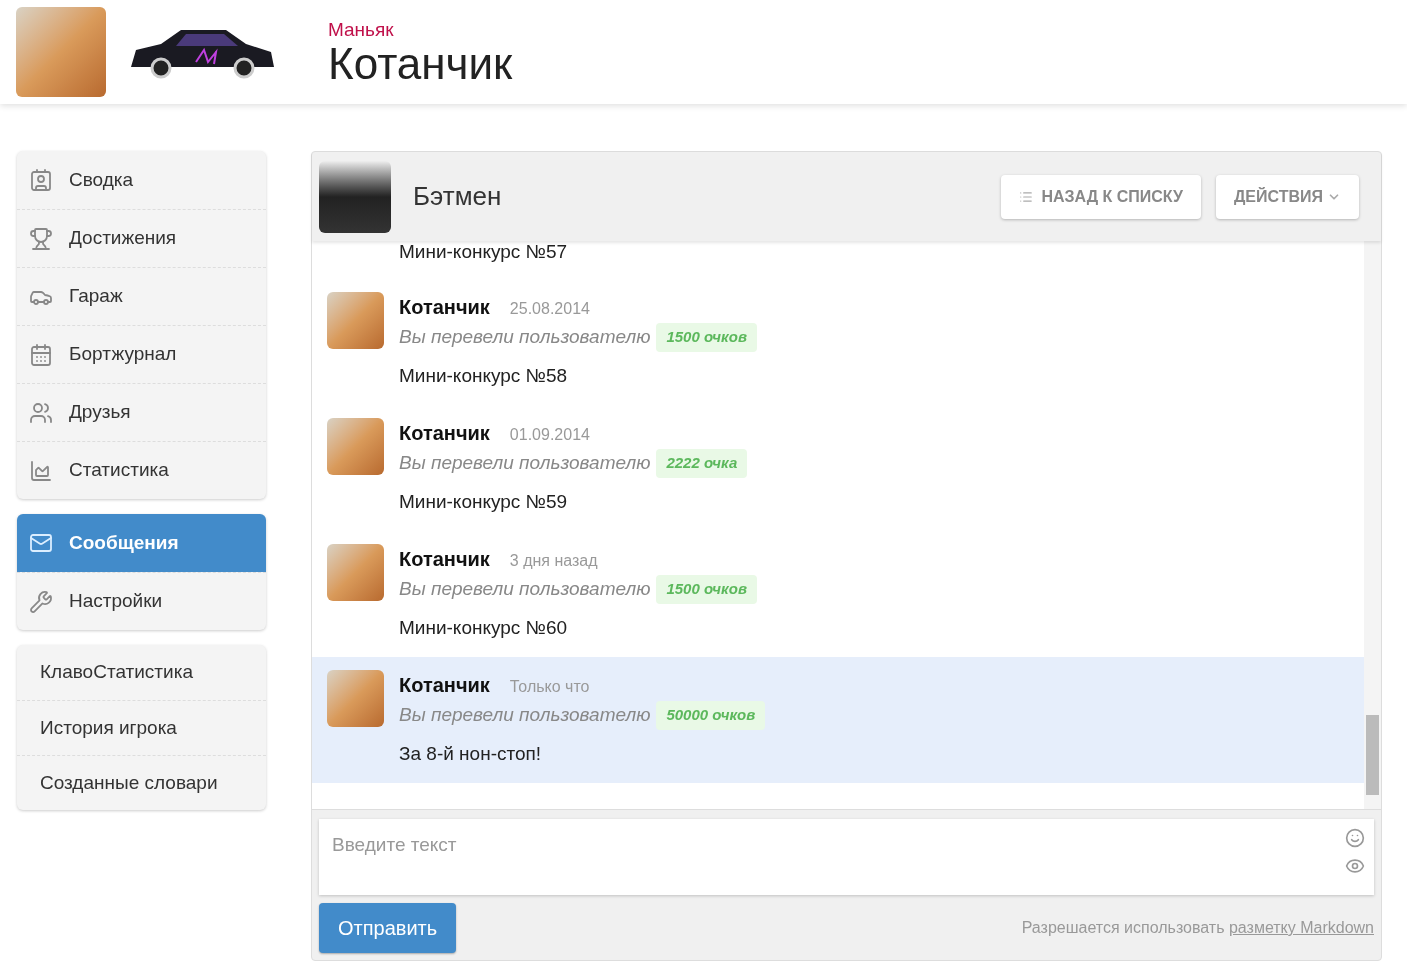 Image resolution: width=1407 pixels, height=975 pixels. Describe the element at coordinates (1101, 196) in the screenshot. I see `back-to-list-button: НАЗАД К СПИСКУ` at that location.